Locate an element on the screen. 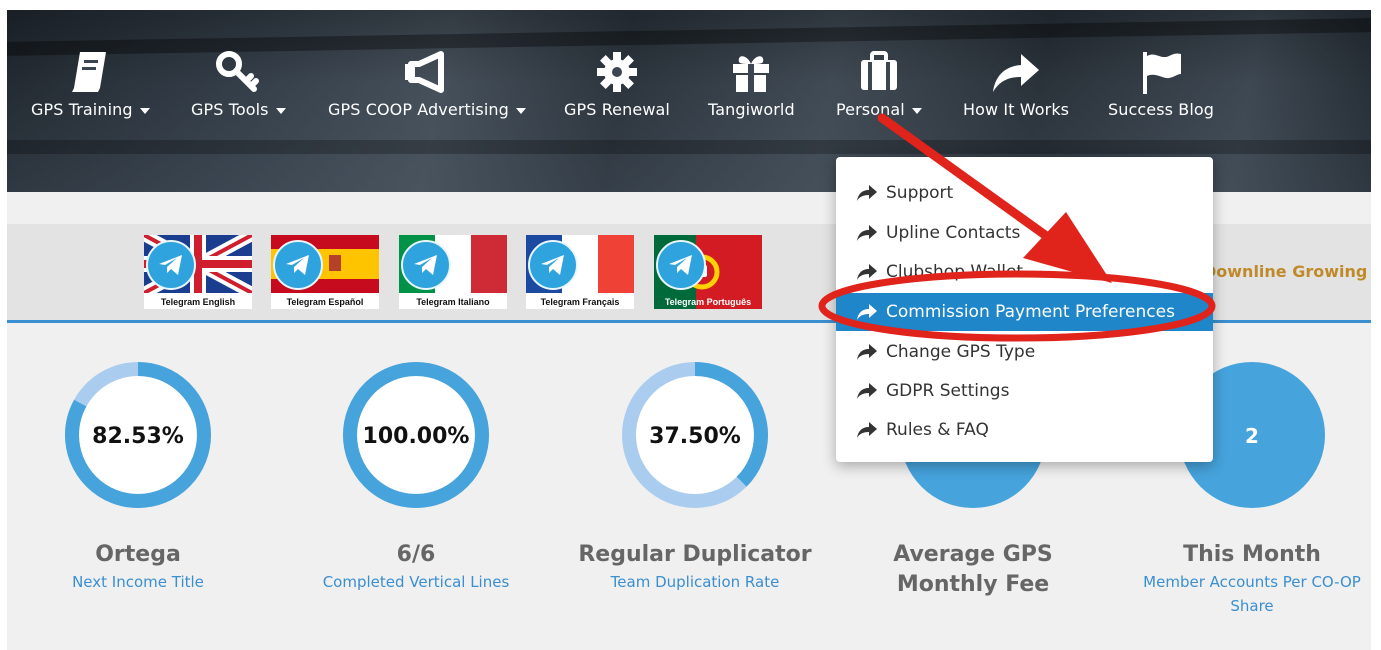  stat-value: 37.50% is located at coordinates (695, 436).